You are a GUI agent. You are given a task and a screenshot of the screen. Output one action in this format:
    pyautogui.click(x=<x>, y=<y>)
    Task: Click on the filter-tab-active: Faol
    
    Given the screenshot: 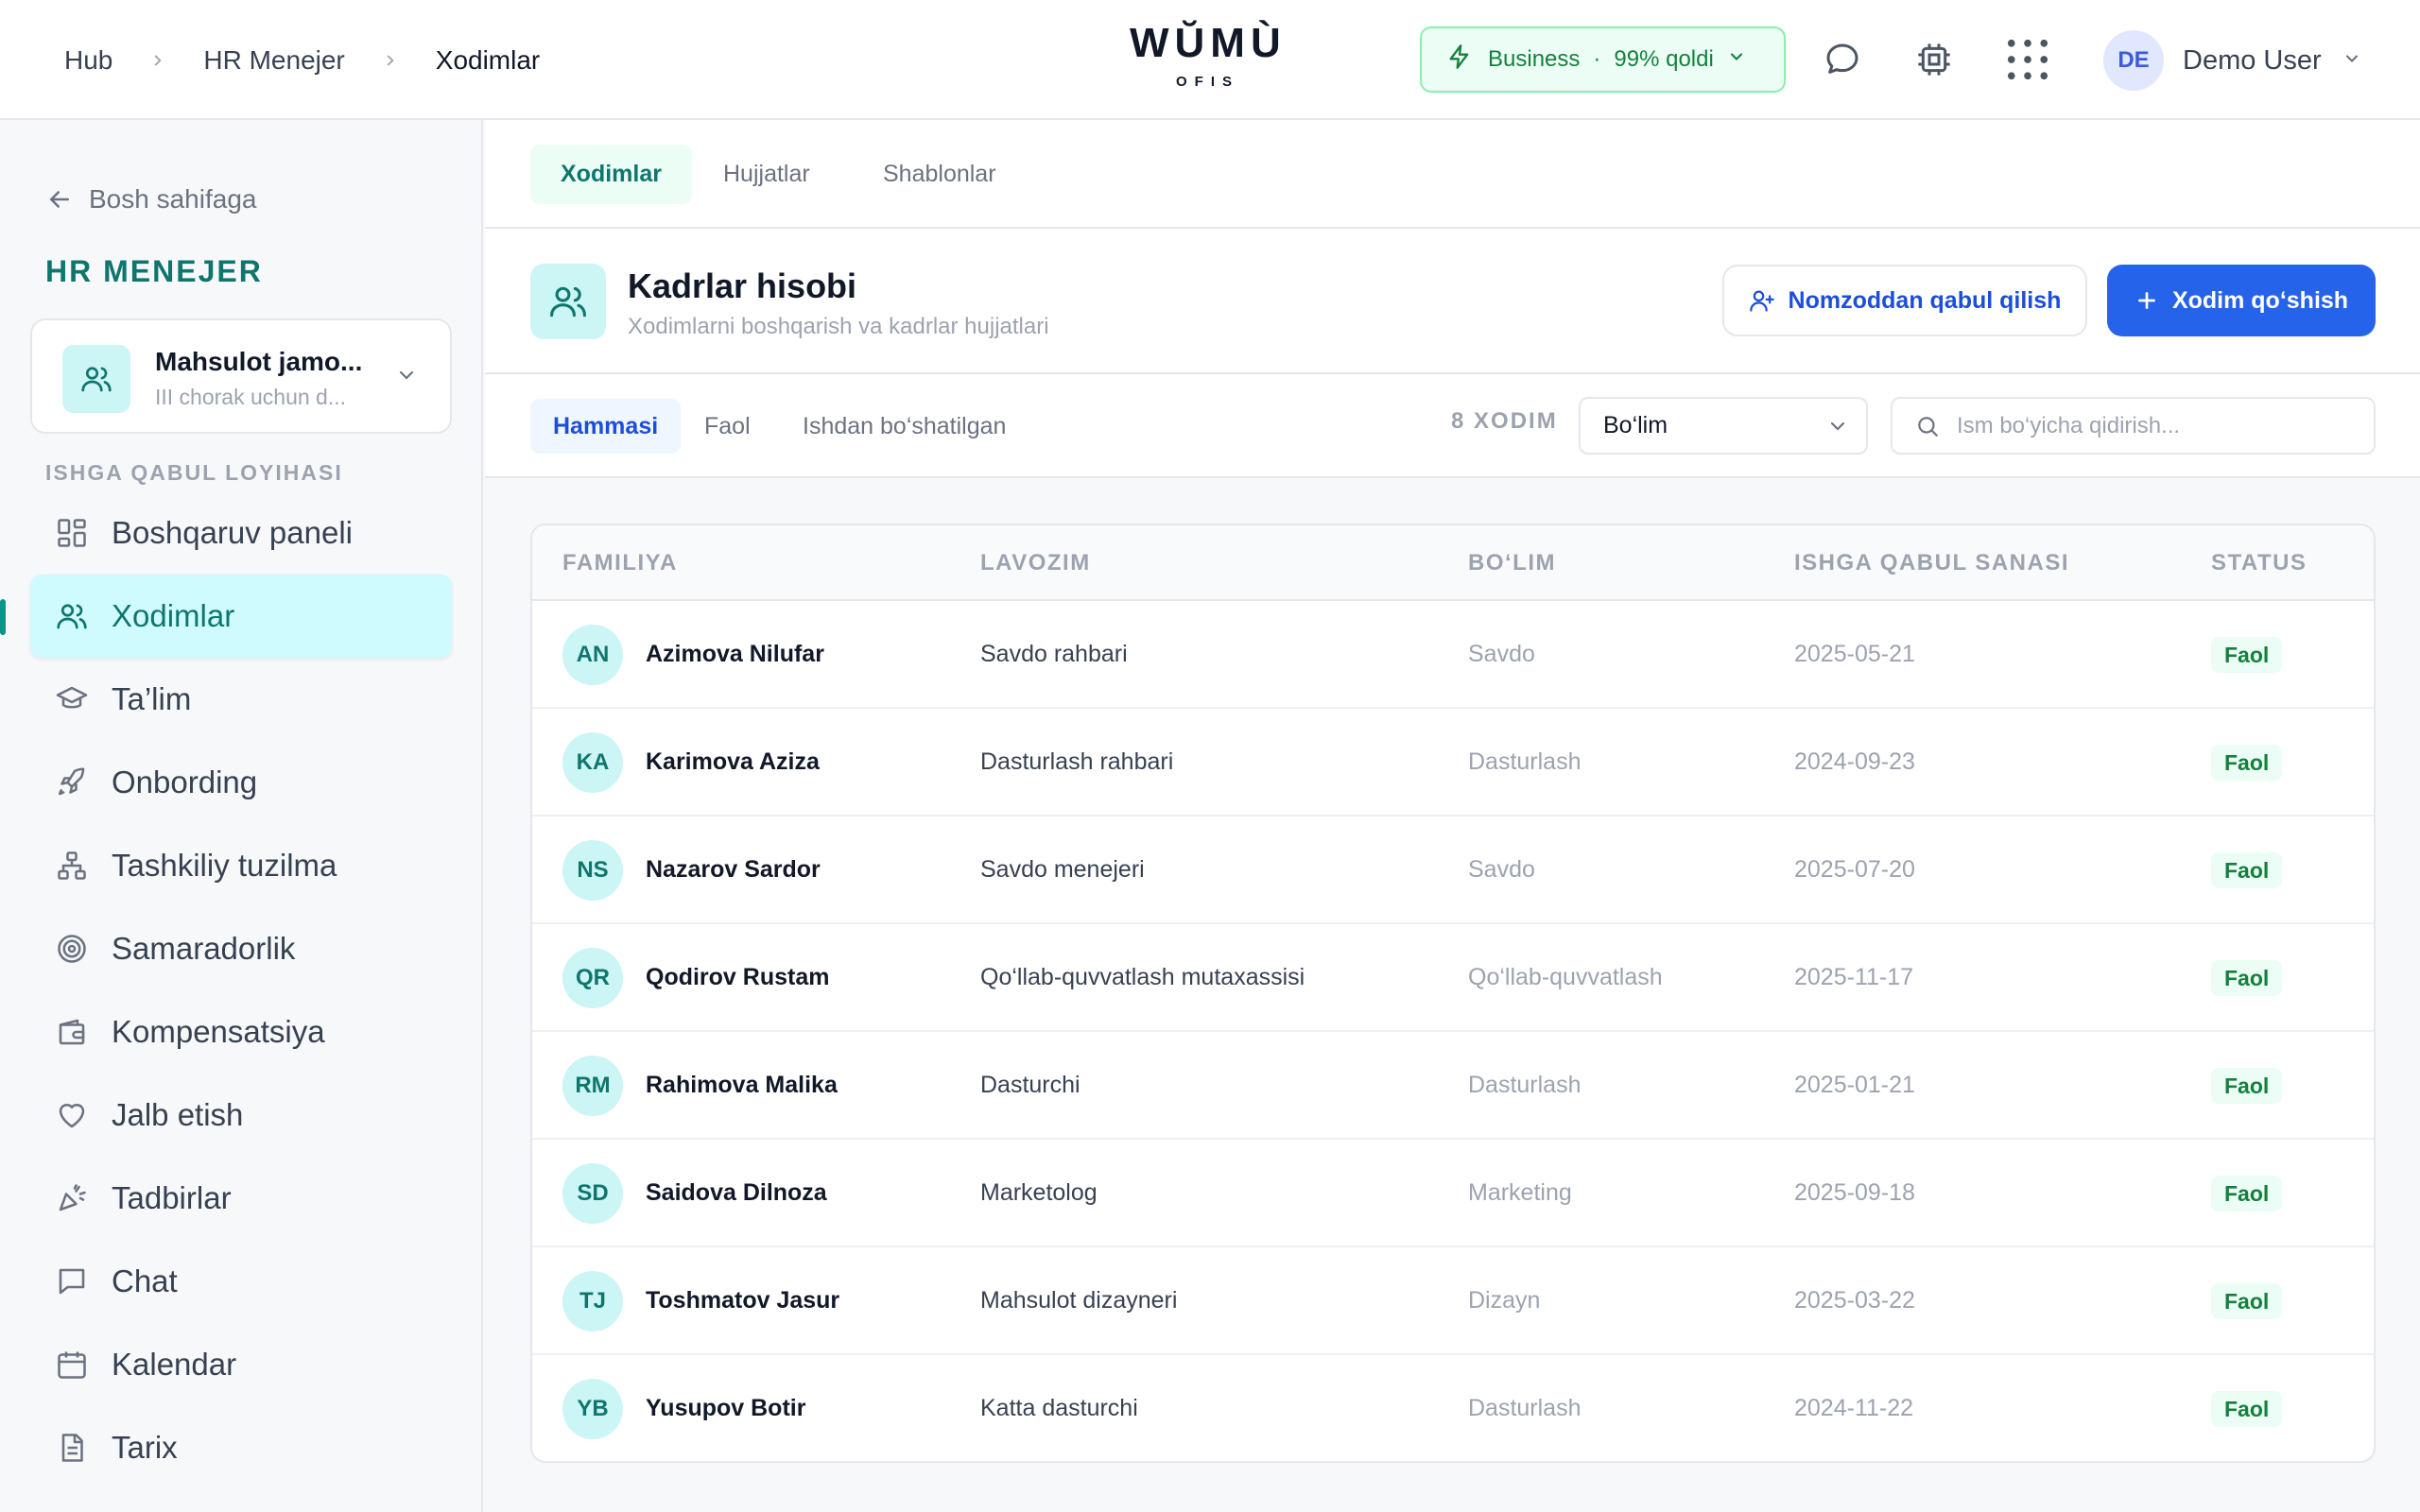 What is the action you would take?
    pyautogui.click(x=728, y=426)
    